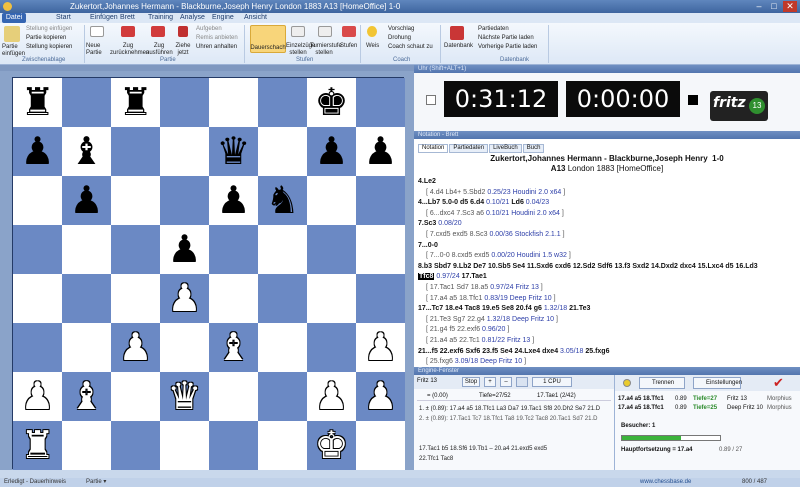  What do you see at coordinates (184, 102) in the screenshot?
I see `square-d8` at bounding box center [184, 102].